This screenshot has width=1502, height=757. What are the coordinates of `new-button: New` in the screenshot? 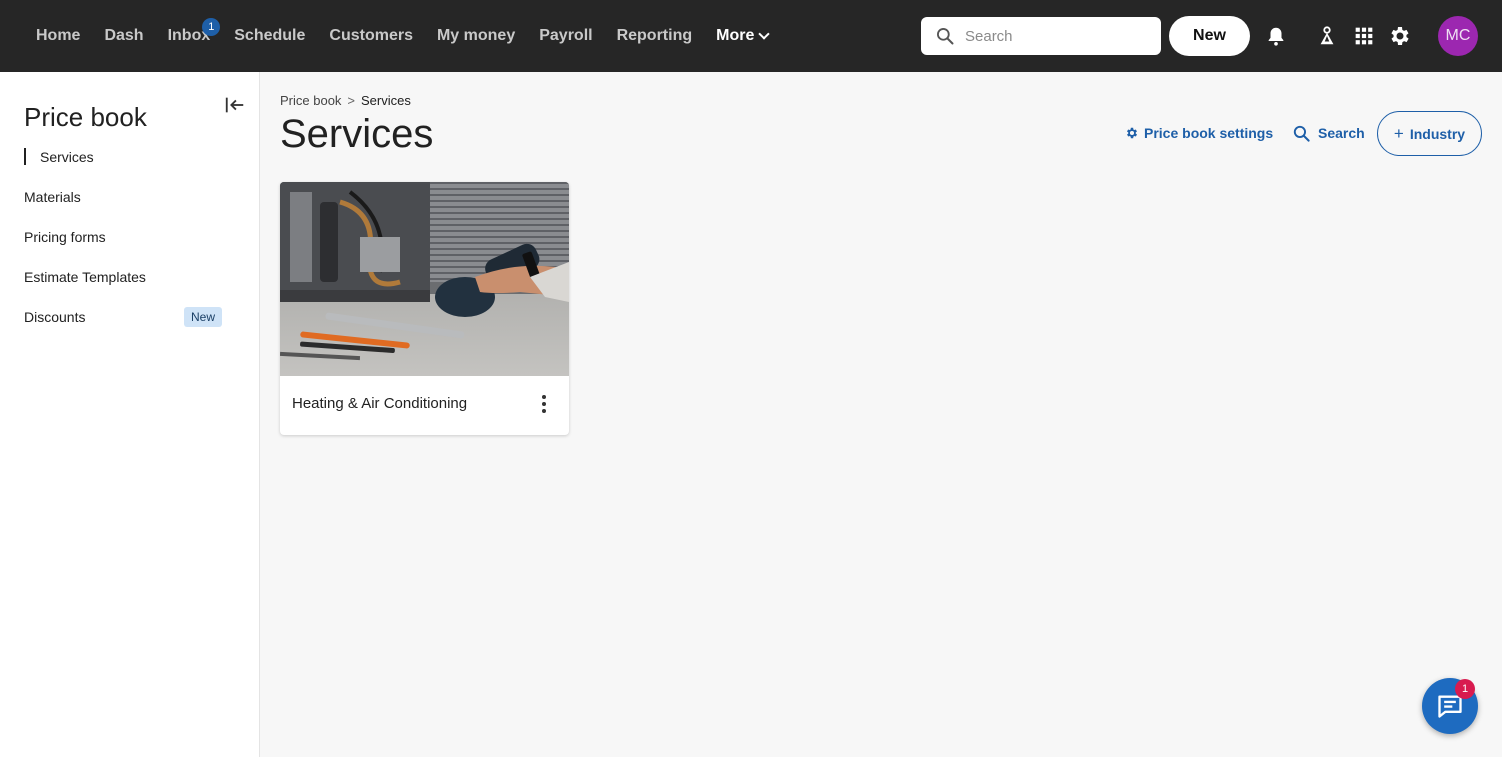 It's located at (1209, 36).